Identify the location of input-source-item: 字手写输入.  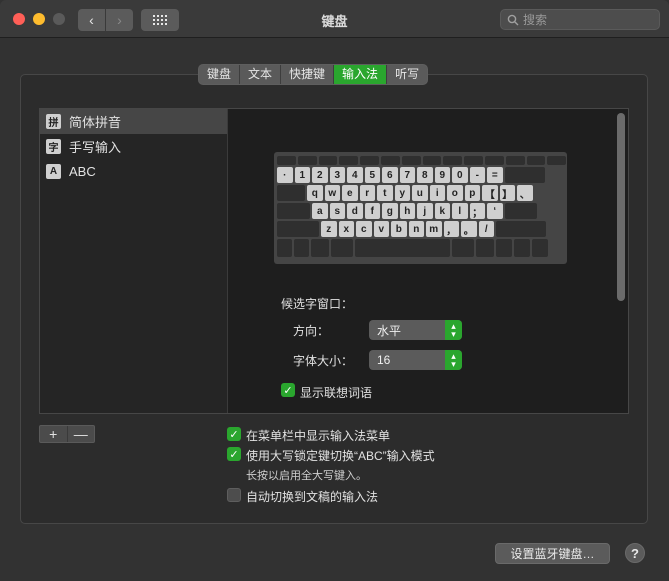
(133, 146).